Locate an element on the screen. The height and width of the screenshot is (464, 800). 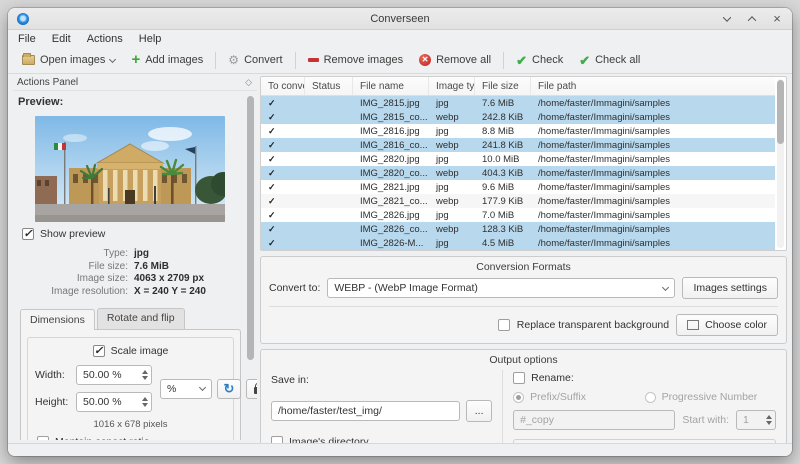
menu-edit: Edit is located at coordinates (61, 39).